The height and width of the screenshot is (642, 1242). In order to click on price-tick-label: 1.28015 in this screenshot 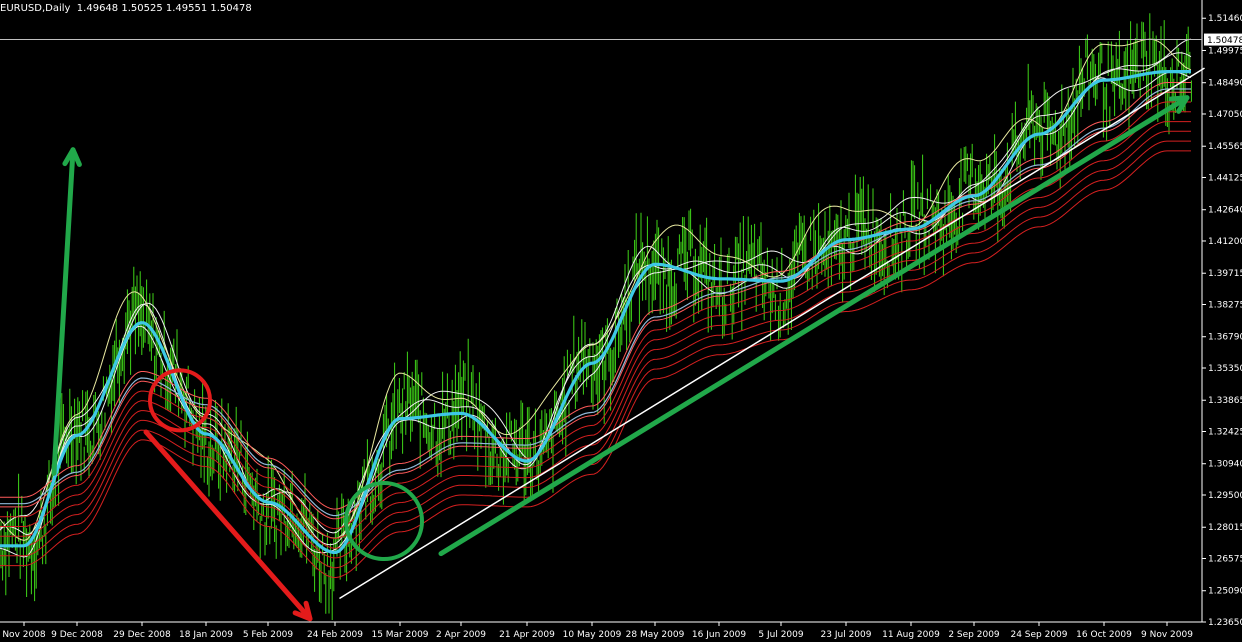, I will do `click(1225, 528)`.